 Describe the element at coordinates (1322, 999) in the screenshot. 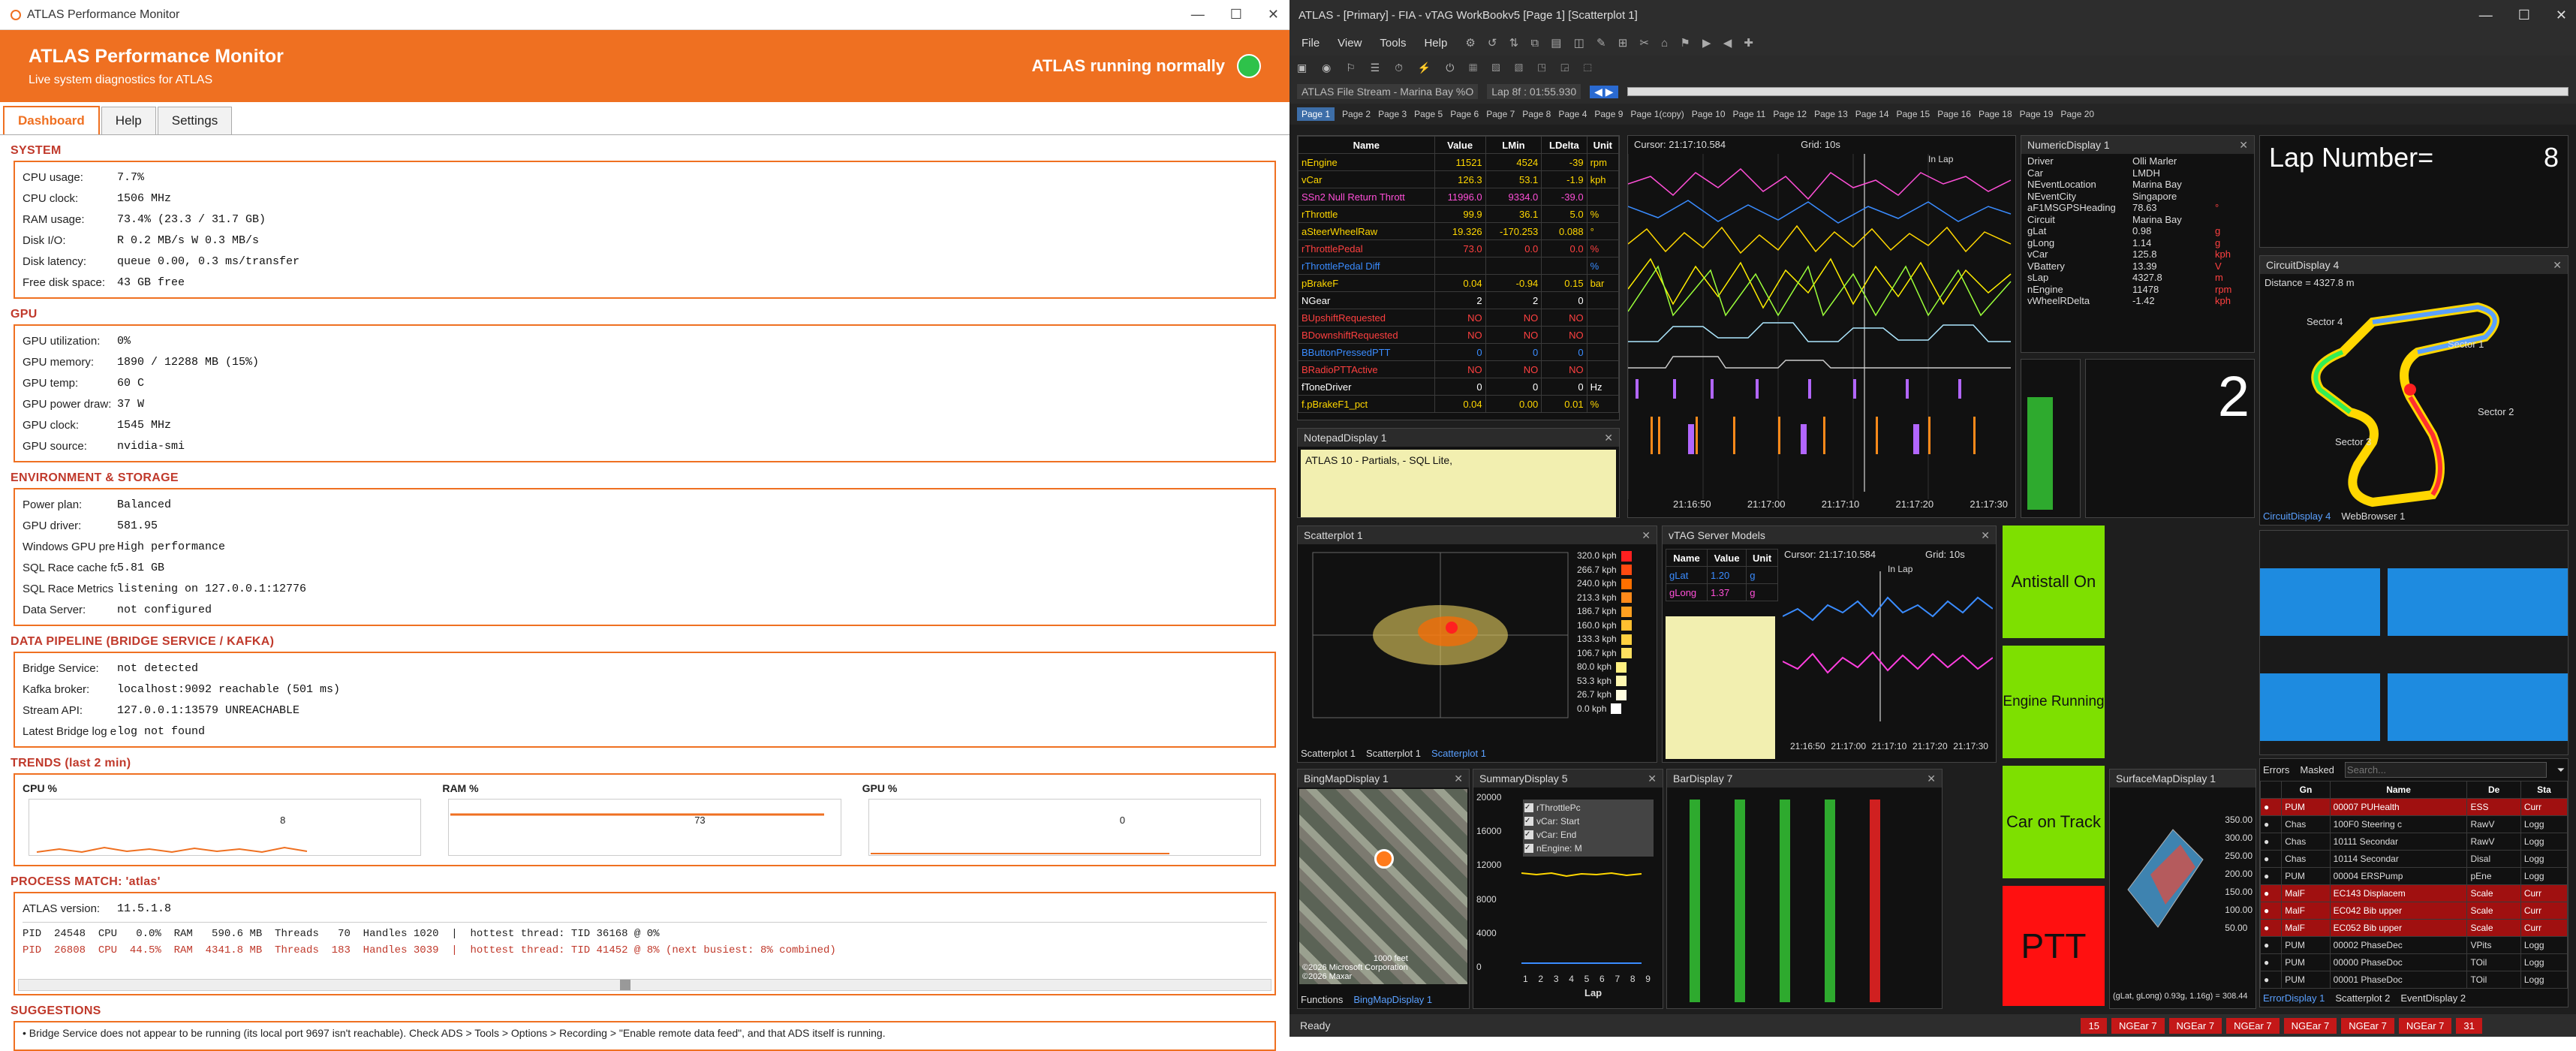

I see `tab-functions: Functions` at that location.